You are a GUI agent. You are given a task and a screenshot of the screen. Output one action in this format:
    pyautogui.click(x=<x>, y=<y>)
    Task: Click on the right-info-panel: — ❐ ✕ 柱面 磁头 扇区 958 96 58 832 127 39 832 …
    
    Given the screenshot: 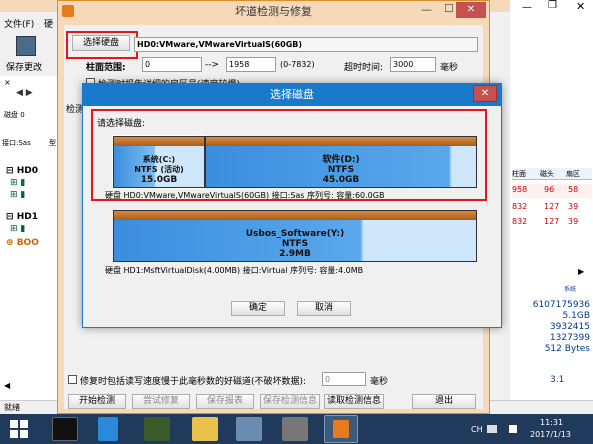 What is the action you would take?
    pyautogui.click(x=551, y=207)
    